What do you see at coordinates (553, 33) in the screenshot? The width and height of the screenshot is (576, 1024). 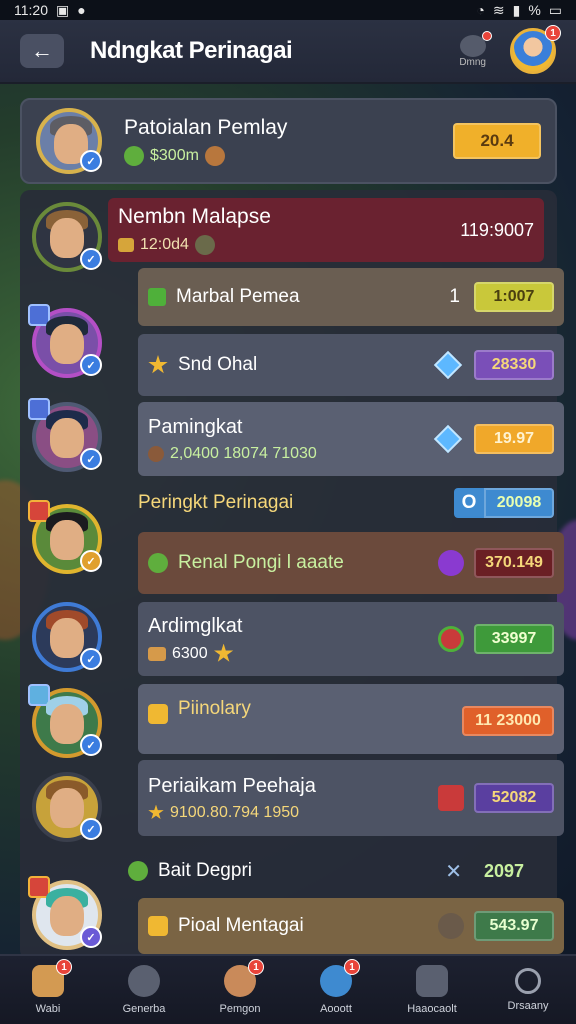 I see `profile-badge: 1` at bounding box center [553, 33].